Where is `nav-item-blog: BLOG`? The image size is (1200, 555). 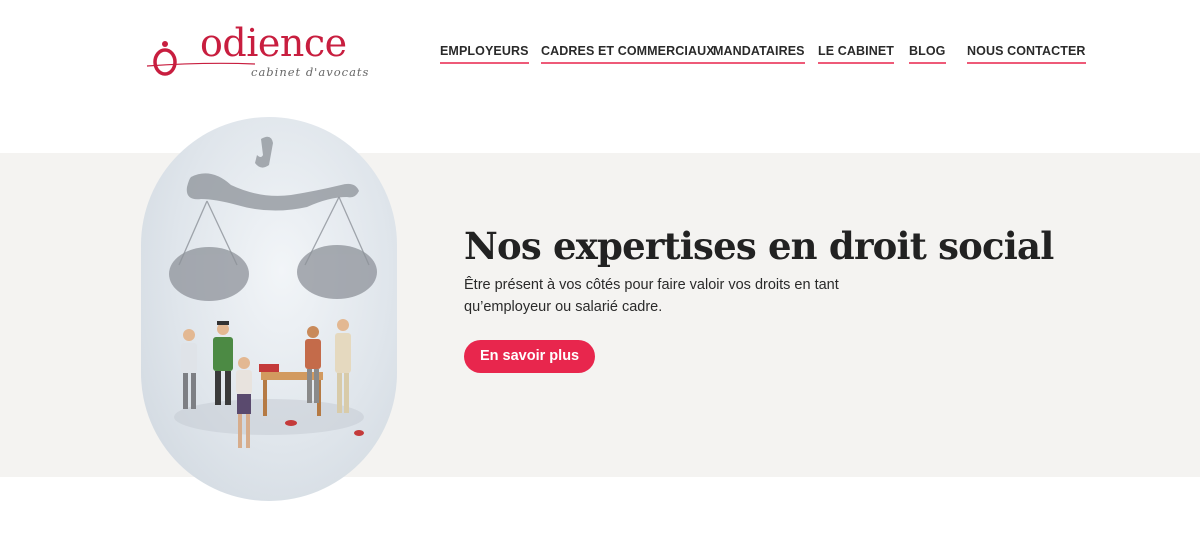
nav-item-blog: BLOG is located at coordinates (927, 54).